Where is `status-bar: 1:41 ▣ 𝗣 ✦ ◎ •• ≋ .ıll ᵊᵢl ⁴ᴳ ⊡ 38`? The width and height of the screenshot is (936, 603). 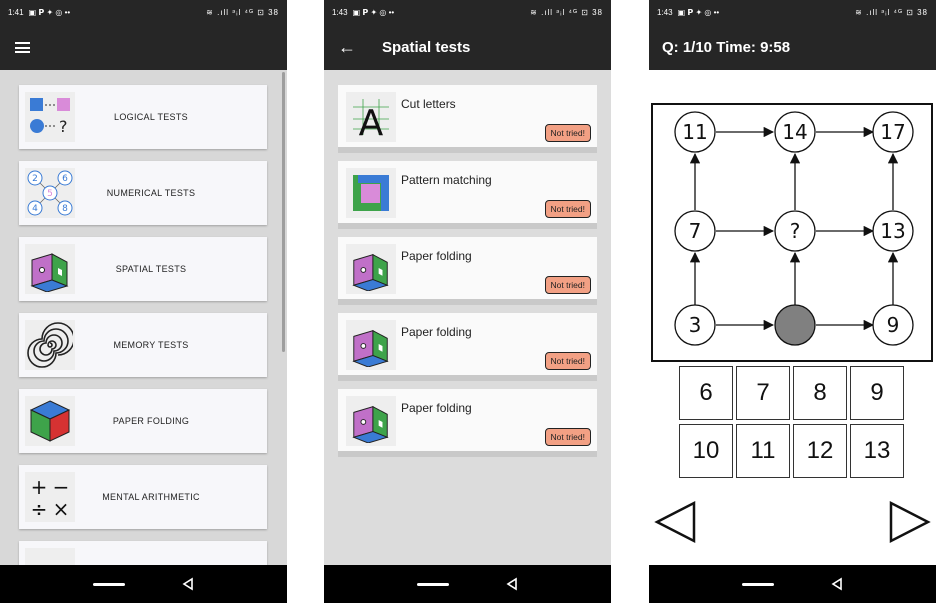 status-bar: 1:41 ▣ 𝗣 ✦ ◎ •• ≋ .ıll ᵊᵢl ⁴ᴳ ⊡ 38 is located at coordinates (143, 12).